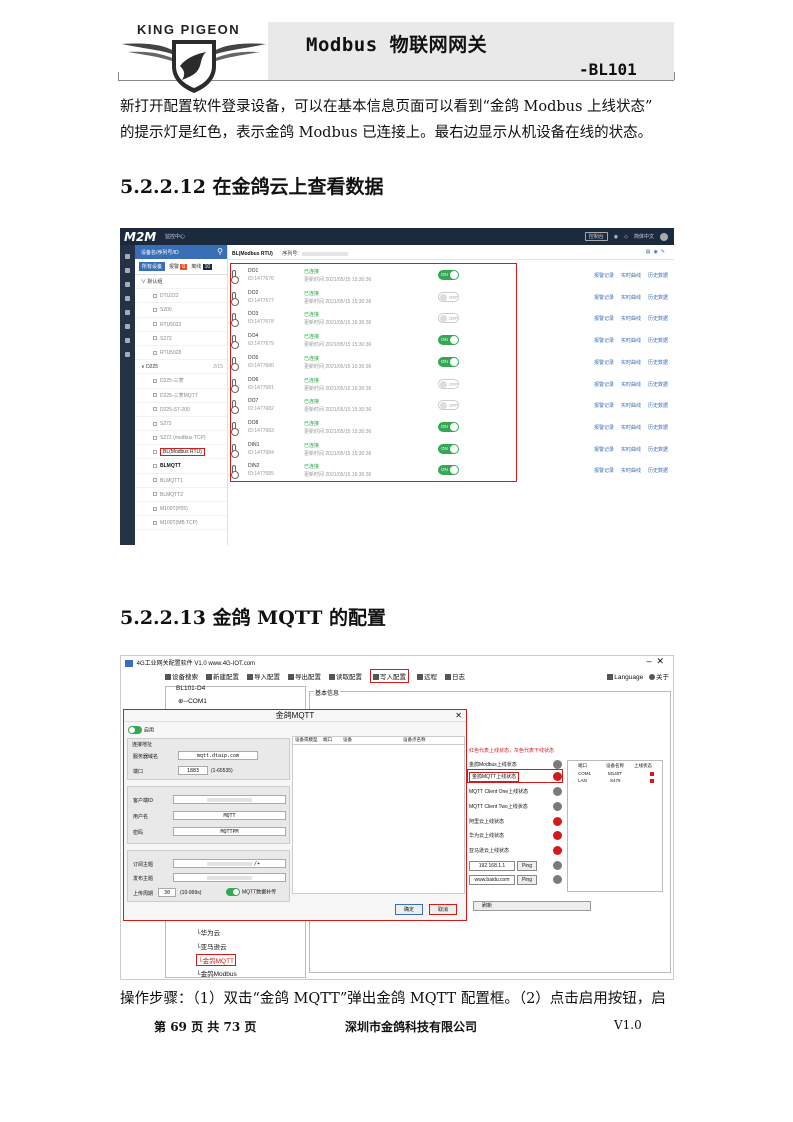 The image size is (793, 1122). Describe the element at coordinates (229, 863) in the screenshot. I see `subscribe-topic-input: /+` at that location.